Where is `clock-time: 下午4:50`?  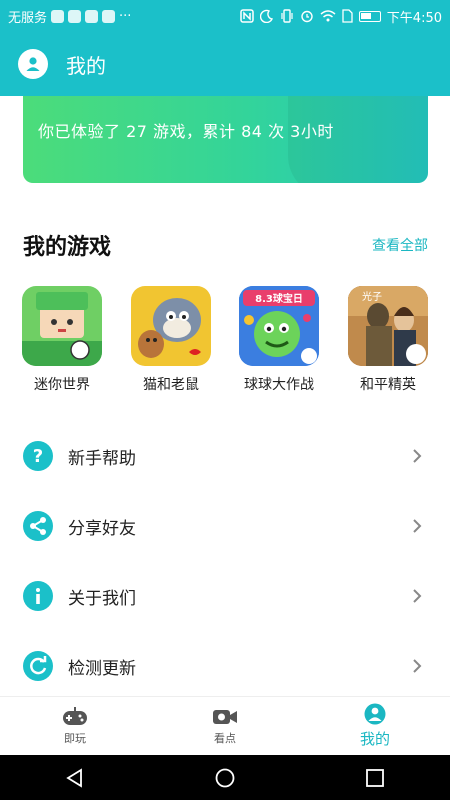
clock-time: 下午4:50 is located at coordinates (414, 18).